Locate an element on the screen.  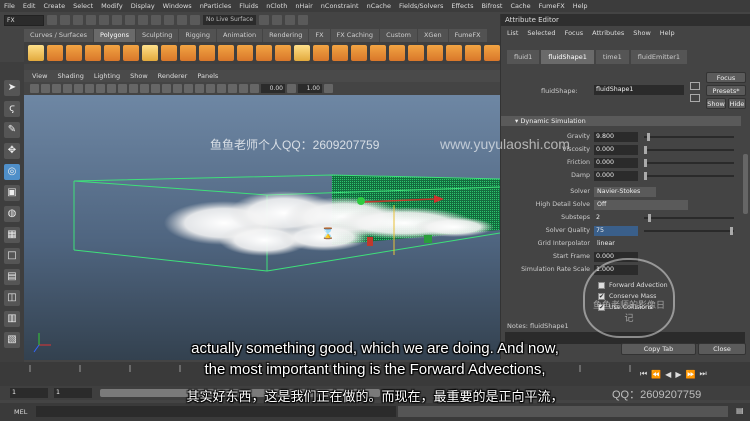
smooth-icon is located at coordinates (264, 53).